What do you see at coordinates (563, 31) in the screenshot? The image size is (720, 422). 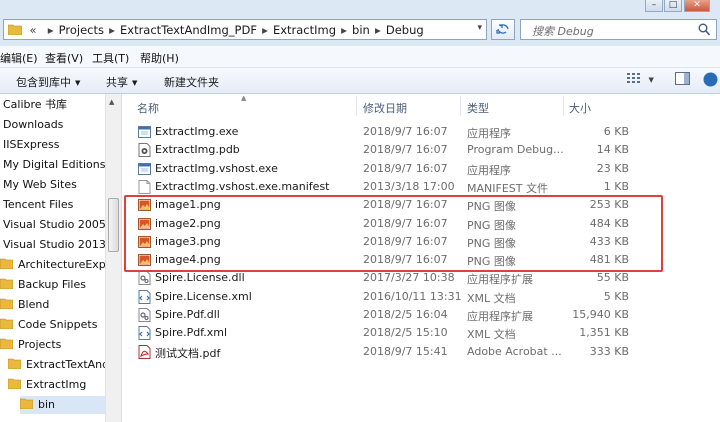 I see `search-placeholder: 搜索 Debug` at bounding box center [563, 31].